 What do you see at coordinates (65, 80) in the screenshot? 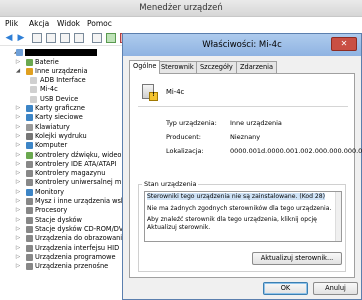
I see `tree-item: ADB Interface` at bounding box center [65, 80].